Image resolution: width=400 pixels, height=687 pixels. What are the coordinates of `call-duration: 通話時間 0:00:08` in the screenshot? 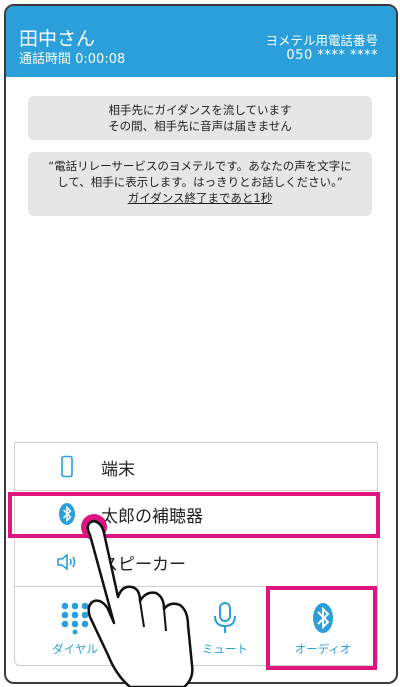 It's located at (72, 59).